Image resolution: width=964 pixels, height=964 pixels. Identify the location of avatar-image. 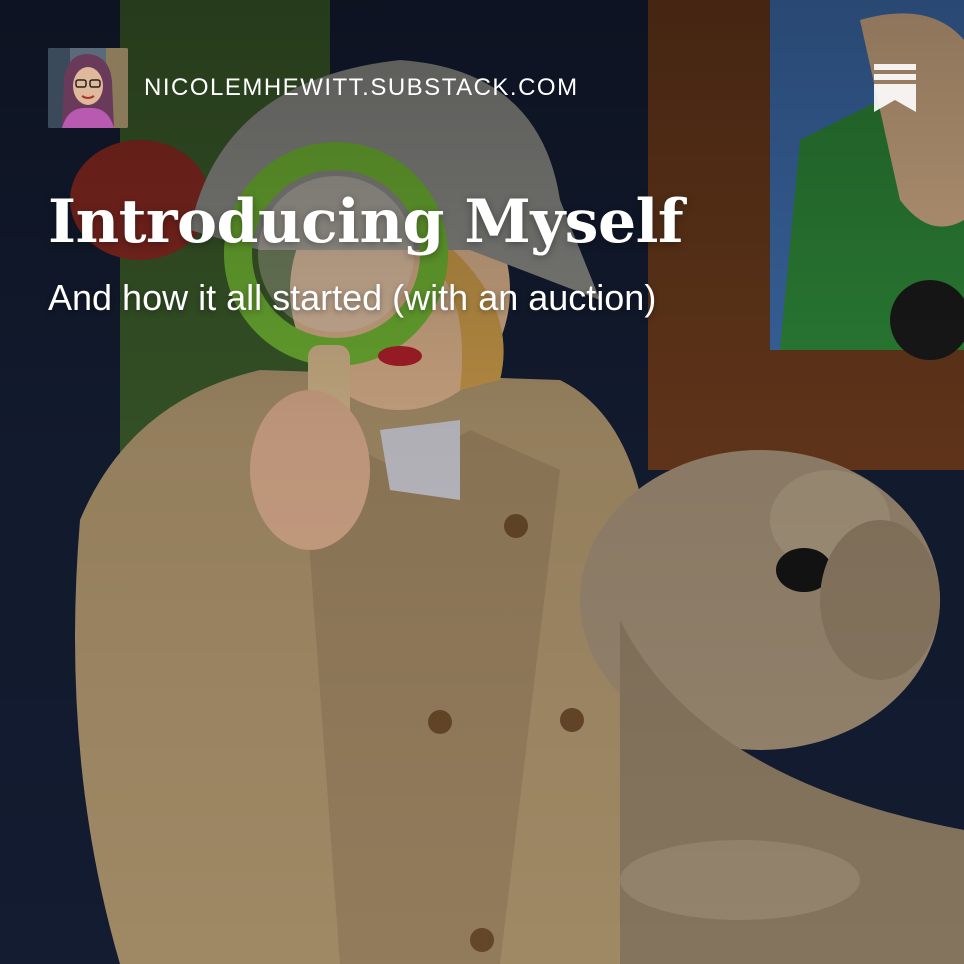
(88, 88).